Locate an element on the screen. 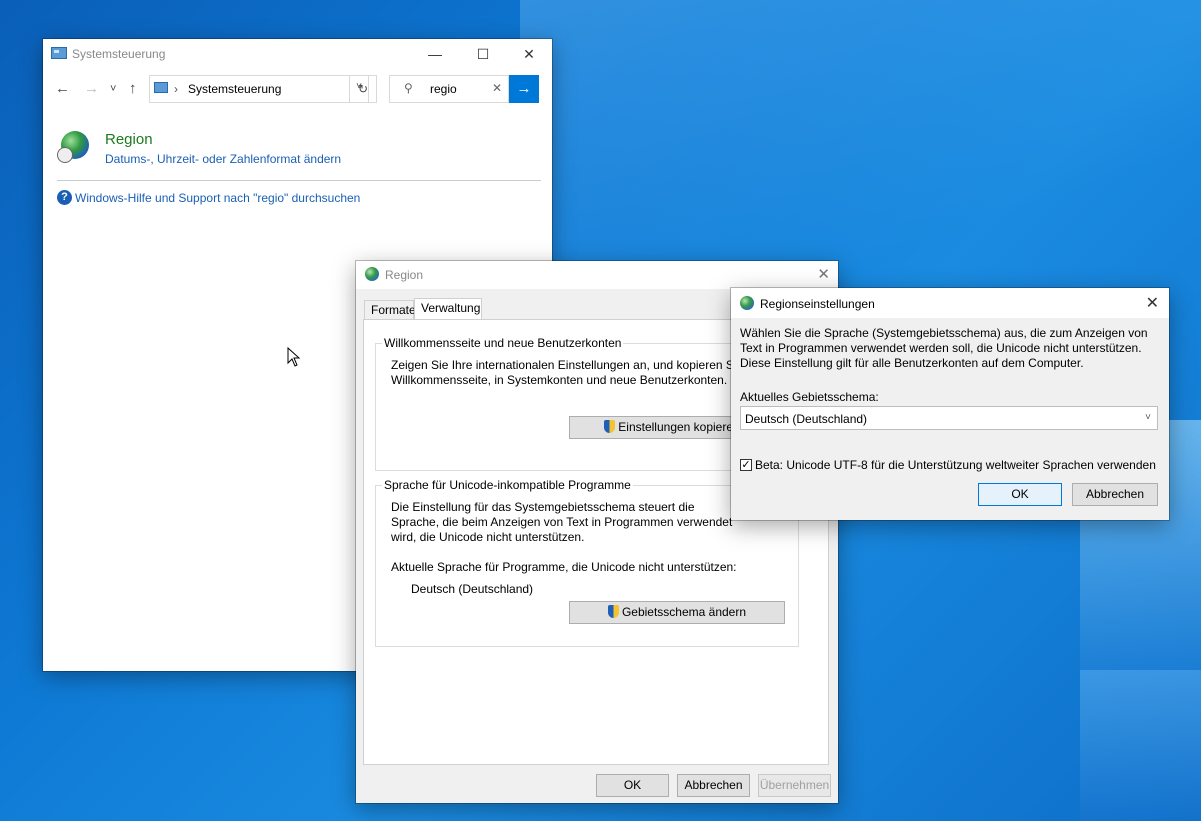 The height and width of the screenshot is (821, 1201). clock-icon is located at coordinates (65, 155).